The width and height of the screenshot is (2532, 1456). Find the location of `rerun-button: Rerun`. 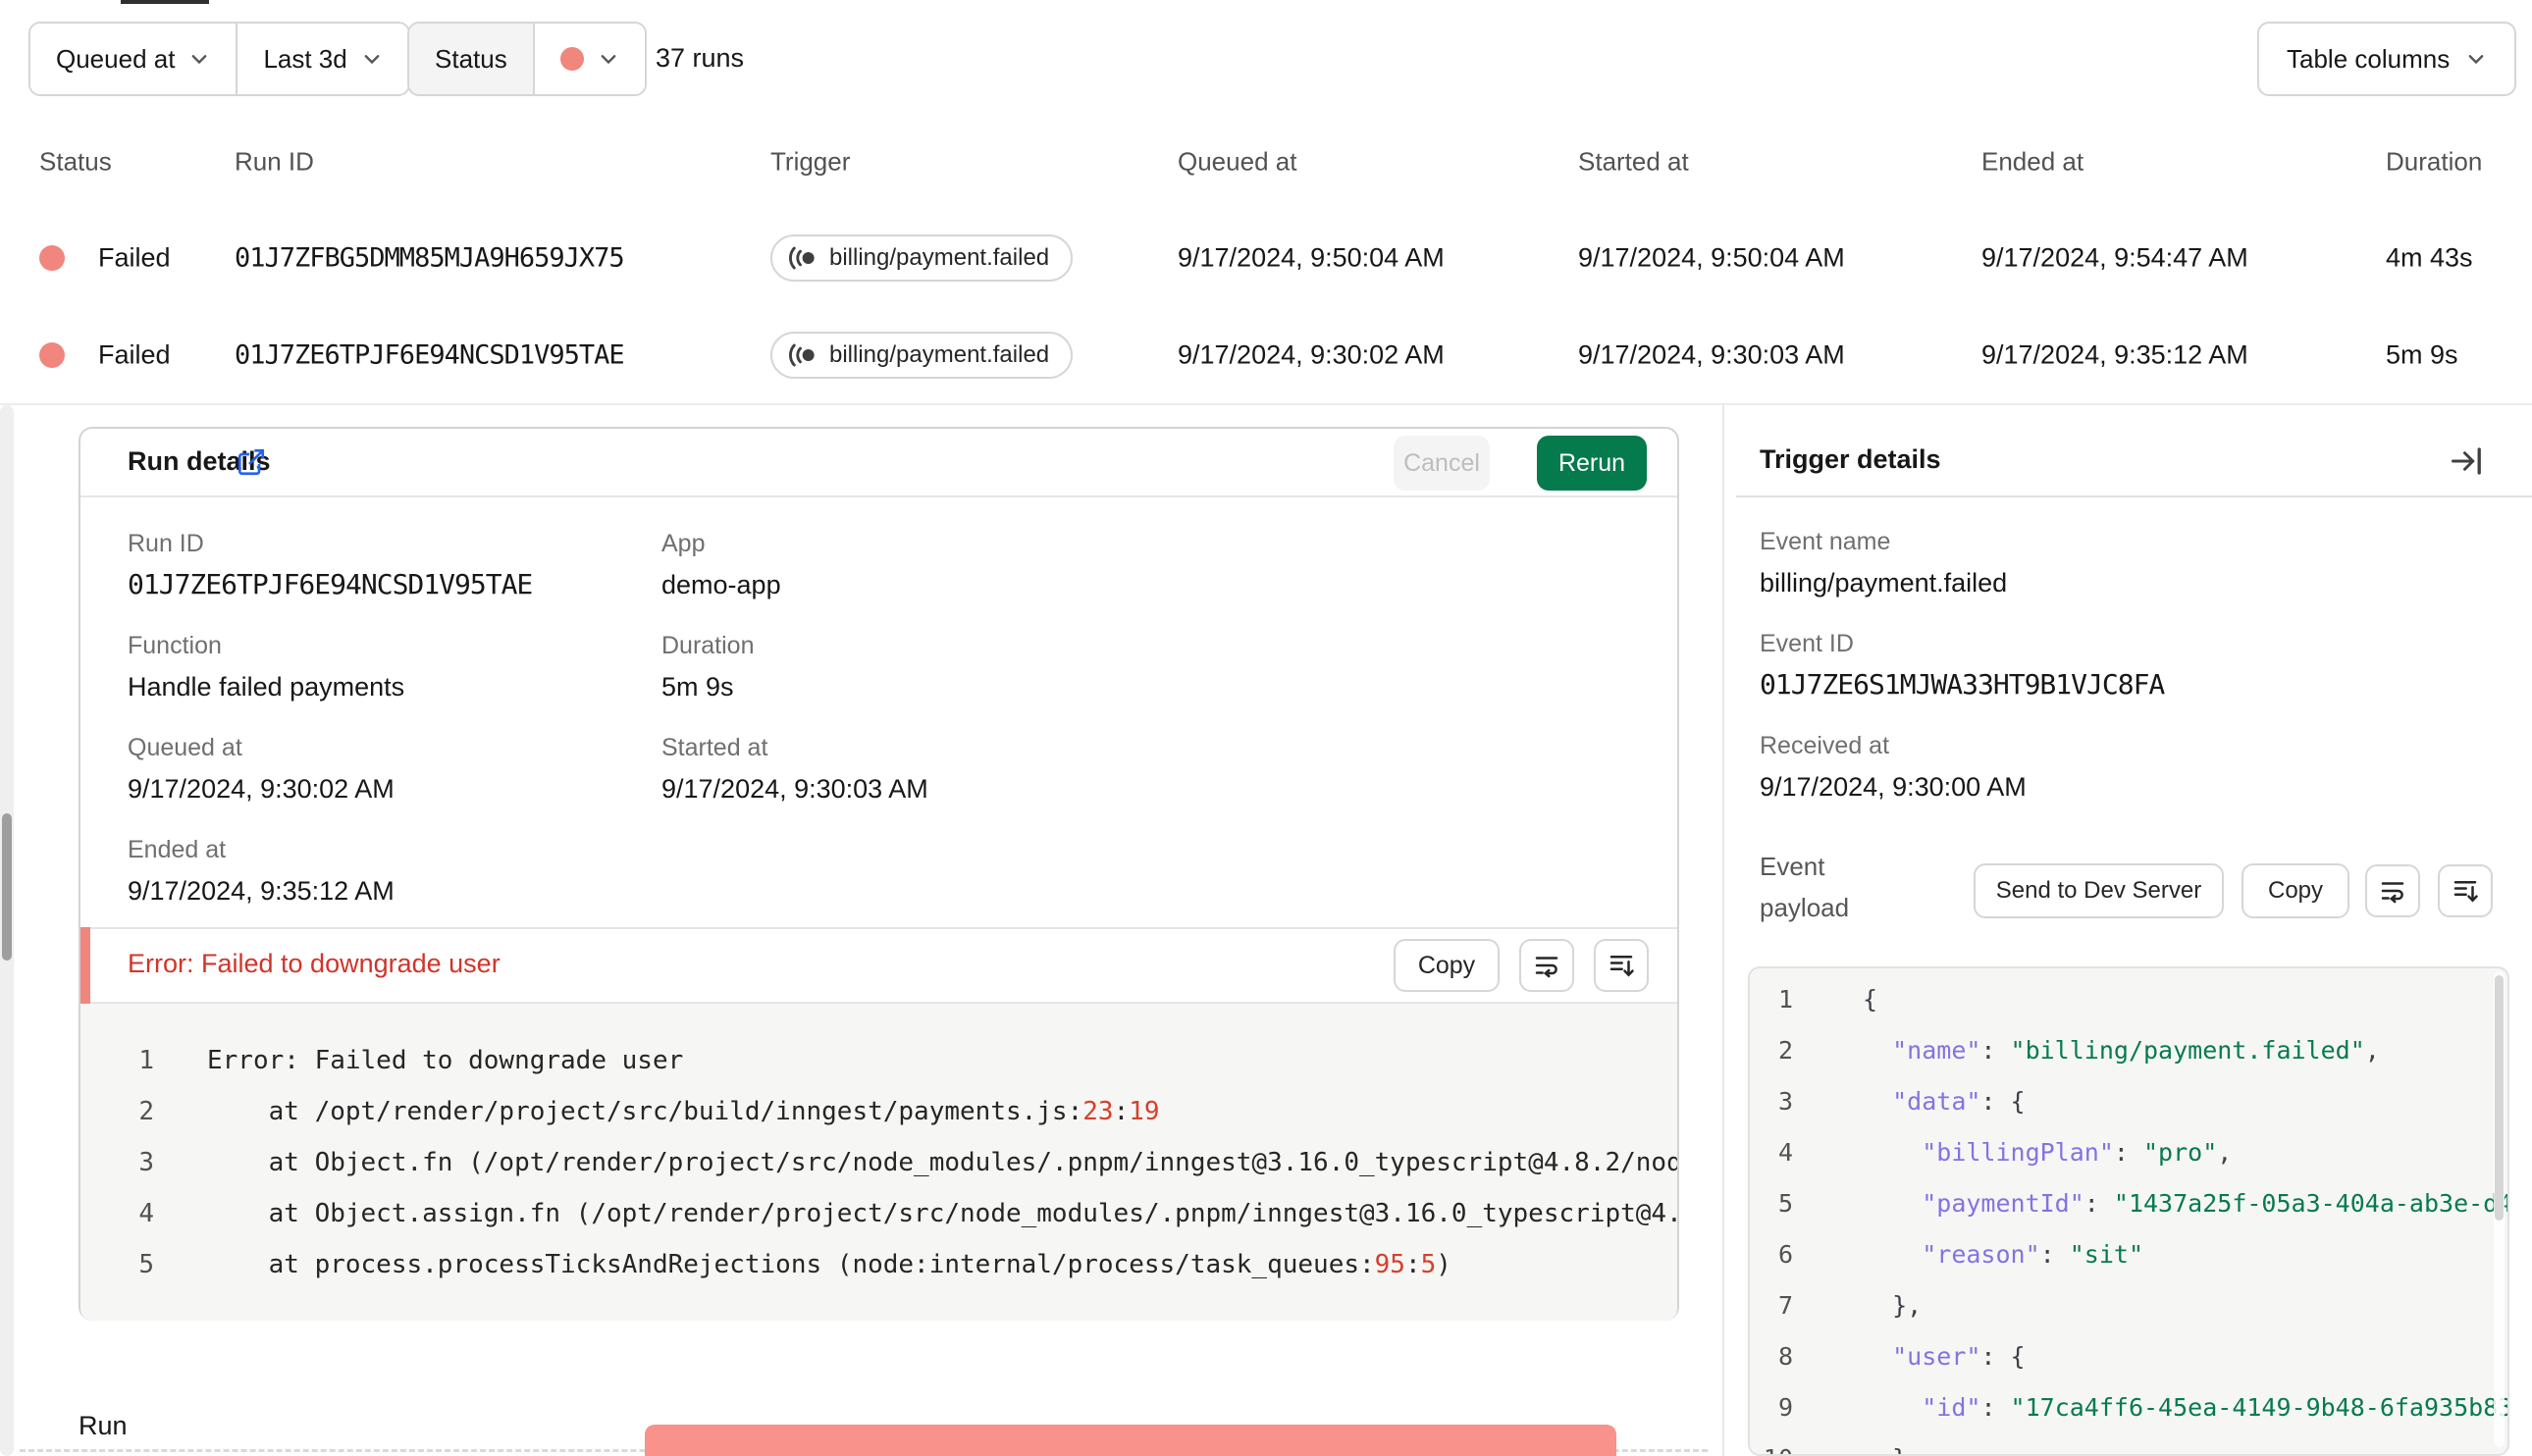

rerun-button: Rerun is located at coordinates (1592, 463).